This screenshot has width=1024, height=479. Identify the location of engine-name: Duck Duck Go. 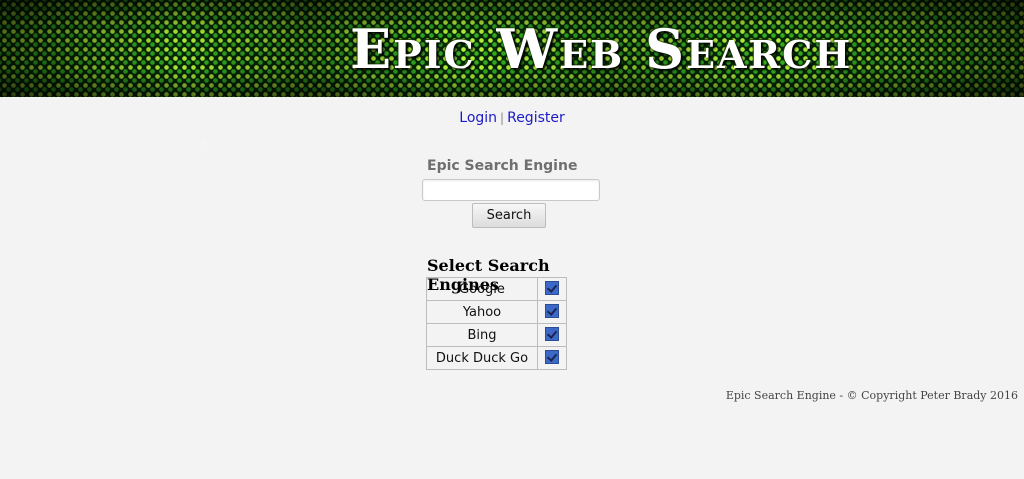
(482, 358).